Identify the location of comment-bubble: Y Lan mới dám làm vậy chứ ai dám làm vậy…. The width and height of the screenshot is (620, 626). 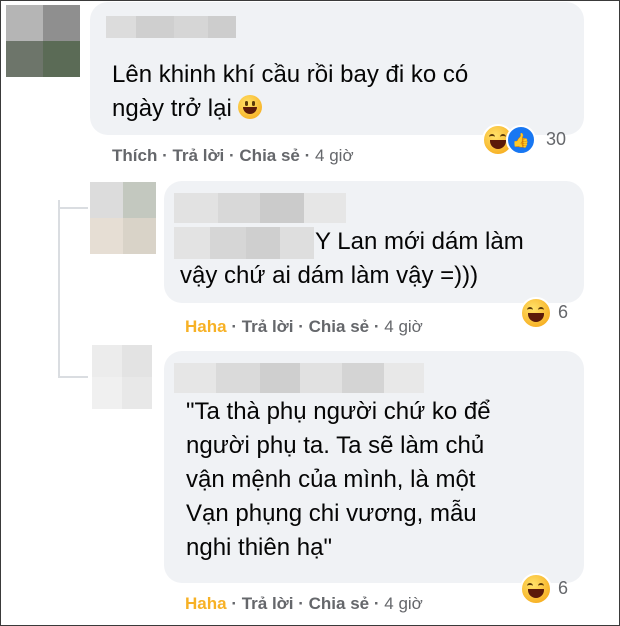
(374, 242).